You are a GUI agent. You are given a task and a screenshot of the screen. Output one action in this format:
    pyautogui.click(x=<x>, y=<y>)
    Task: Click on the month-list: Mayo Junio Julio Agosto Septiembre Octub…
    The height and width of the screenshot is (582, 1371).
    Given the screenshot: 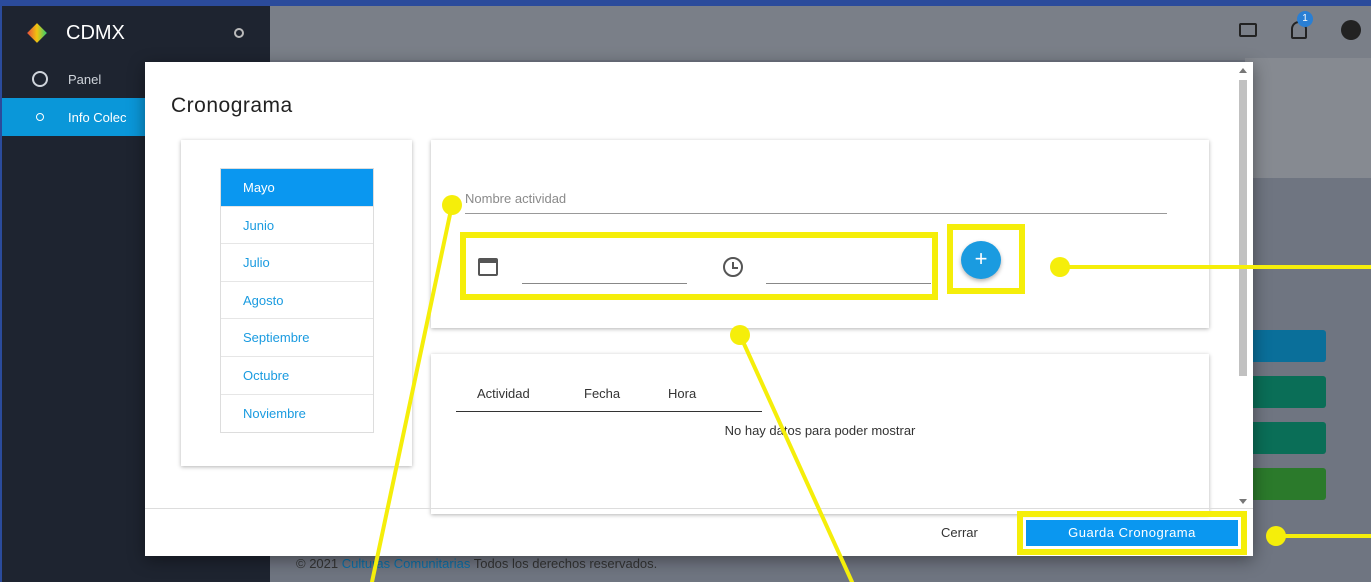 What is the action you would take?
    pyautogui.click(x=297, y=301)
    